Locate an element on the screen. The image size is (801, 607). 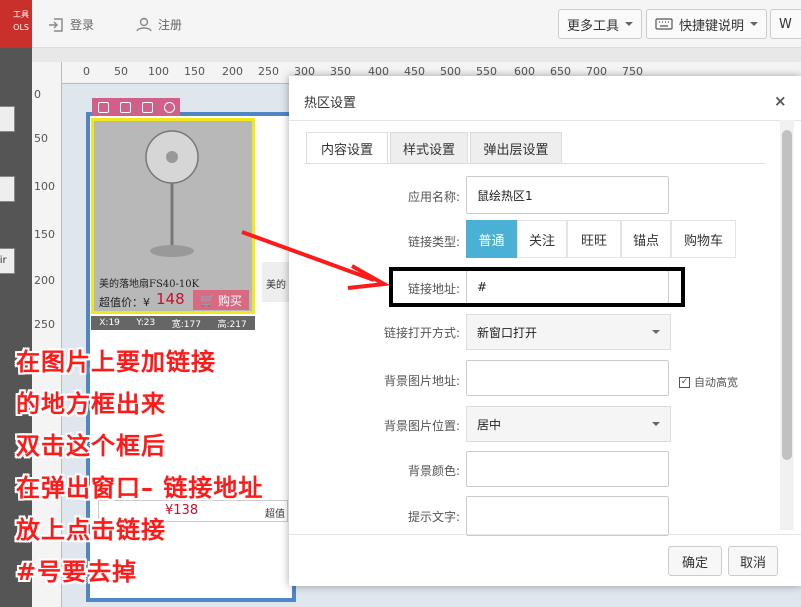
annotation-line-4: 在弹出窗口– 链接地址 is located at coordinates (140, 488).